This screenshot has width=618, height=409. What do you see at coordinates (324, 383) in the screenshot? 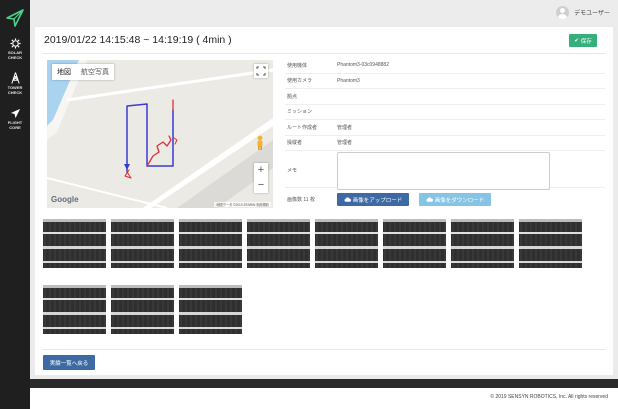
I see `footer-bar` at bounding box center [324, 383].